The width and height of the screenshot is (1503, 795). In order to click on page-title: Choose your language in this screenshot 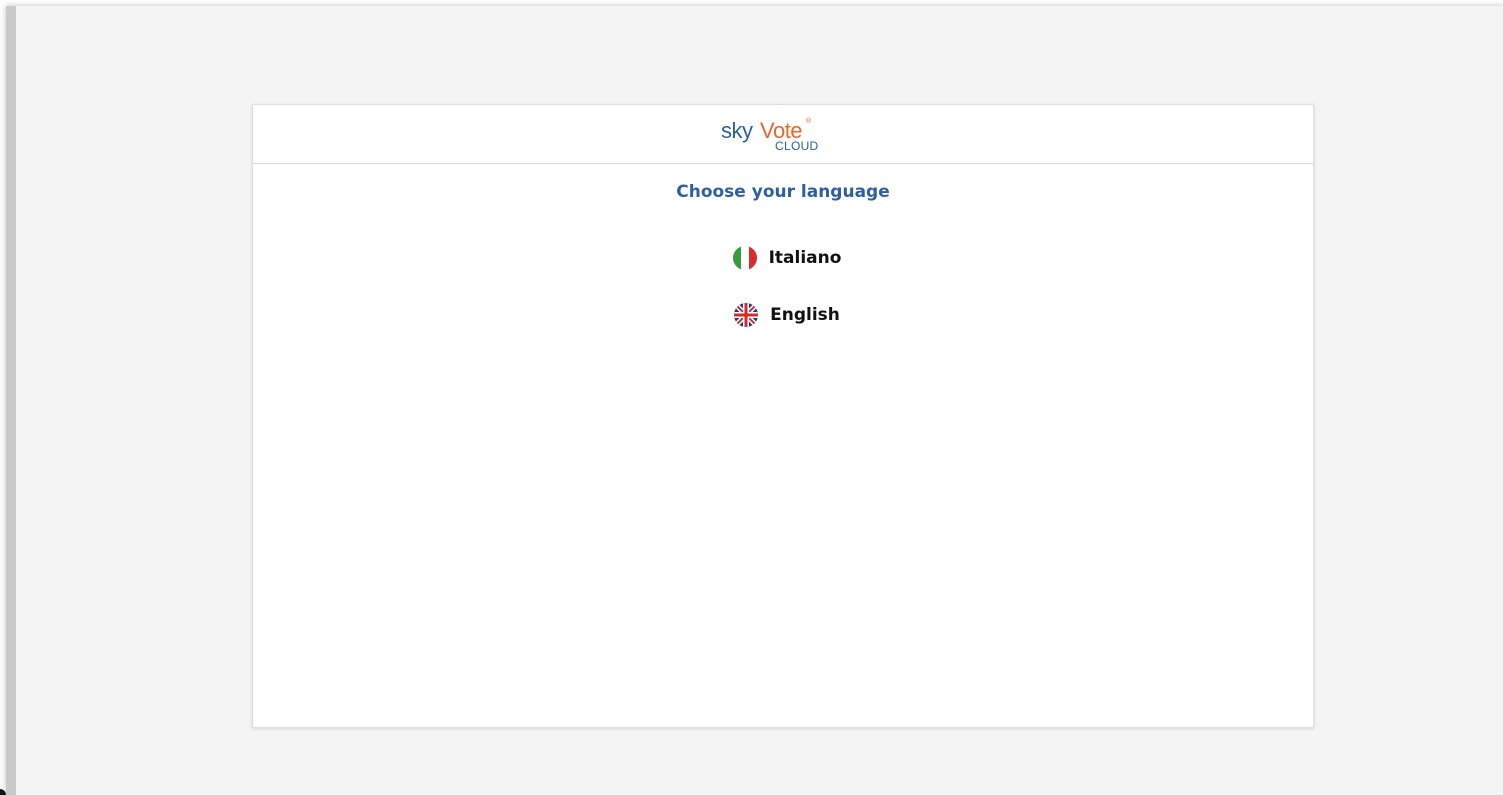, I will do `click(783, 192)`.